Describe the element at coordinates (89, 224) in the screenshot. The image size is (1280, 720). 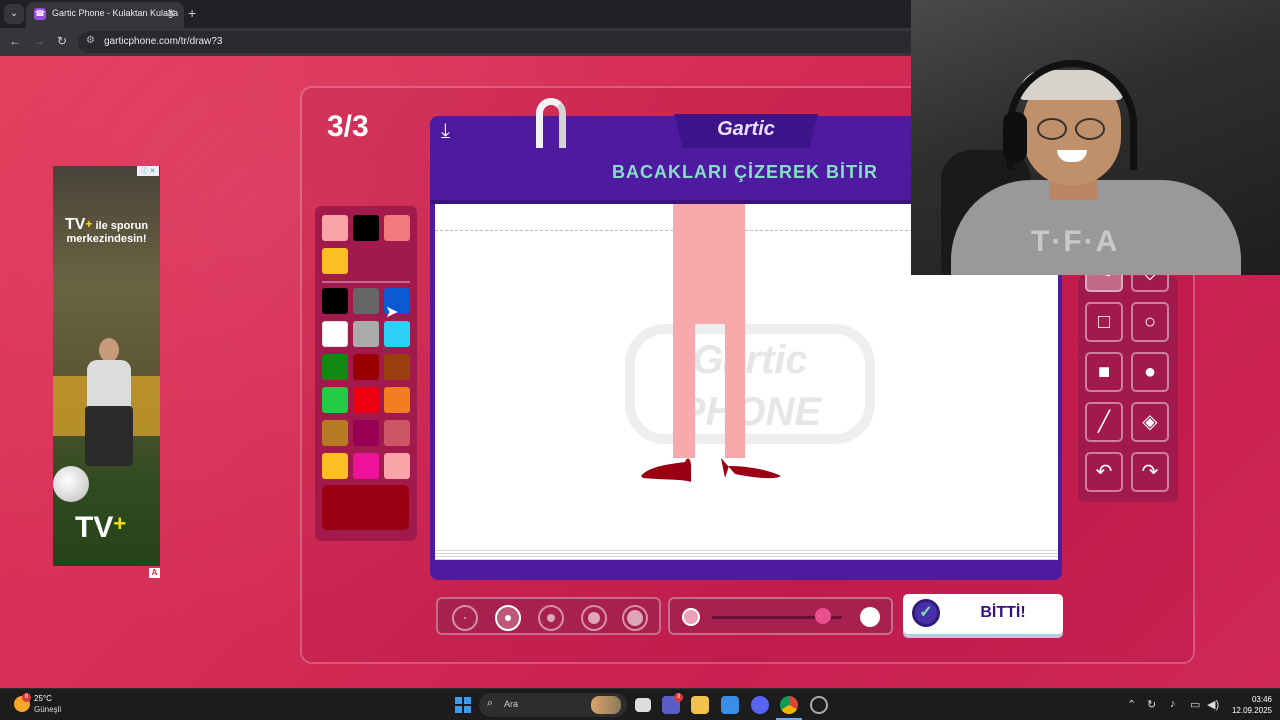
I see `ad-brand-plus: +` at that location.